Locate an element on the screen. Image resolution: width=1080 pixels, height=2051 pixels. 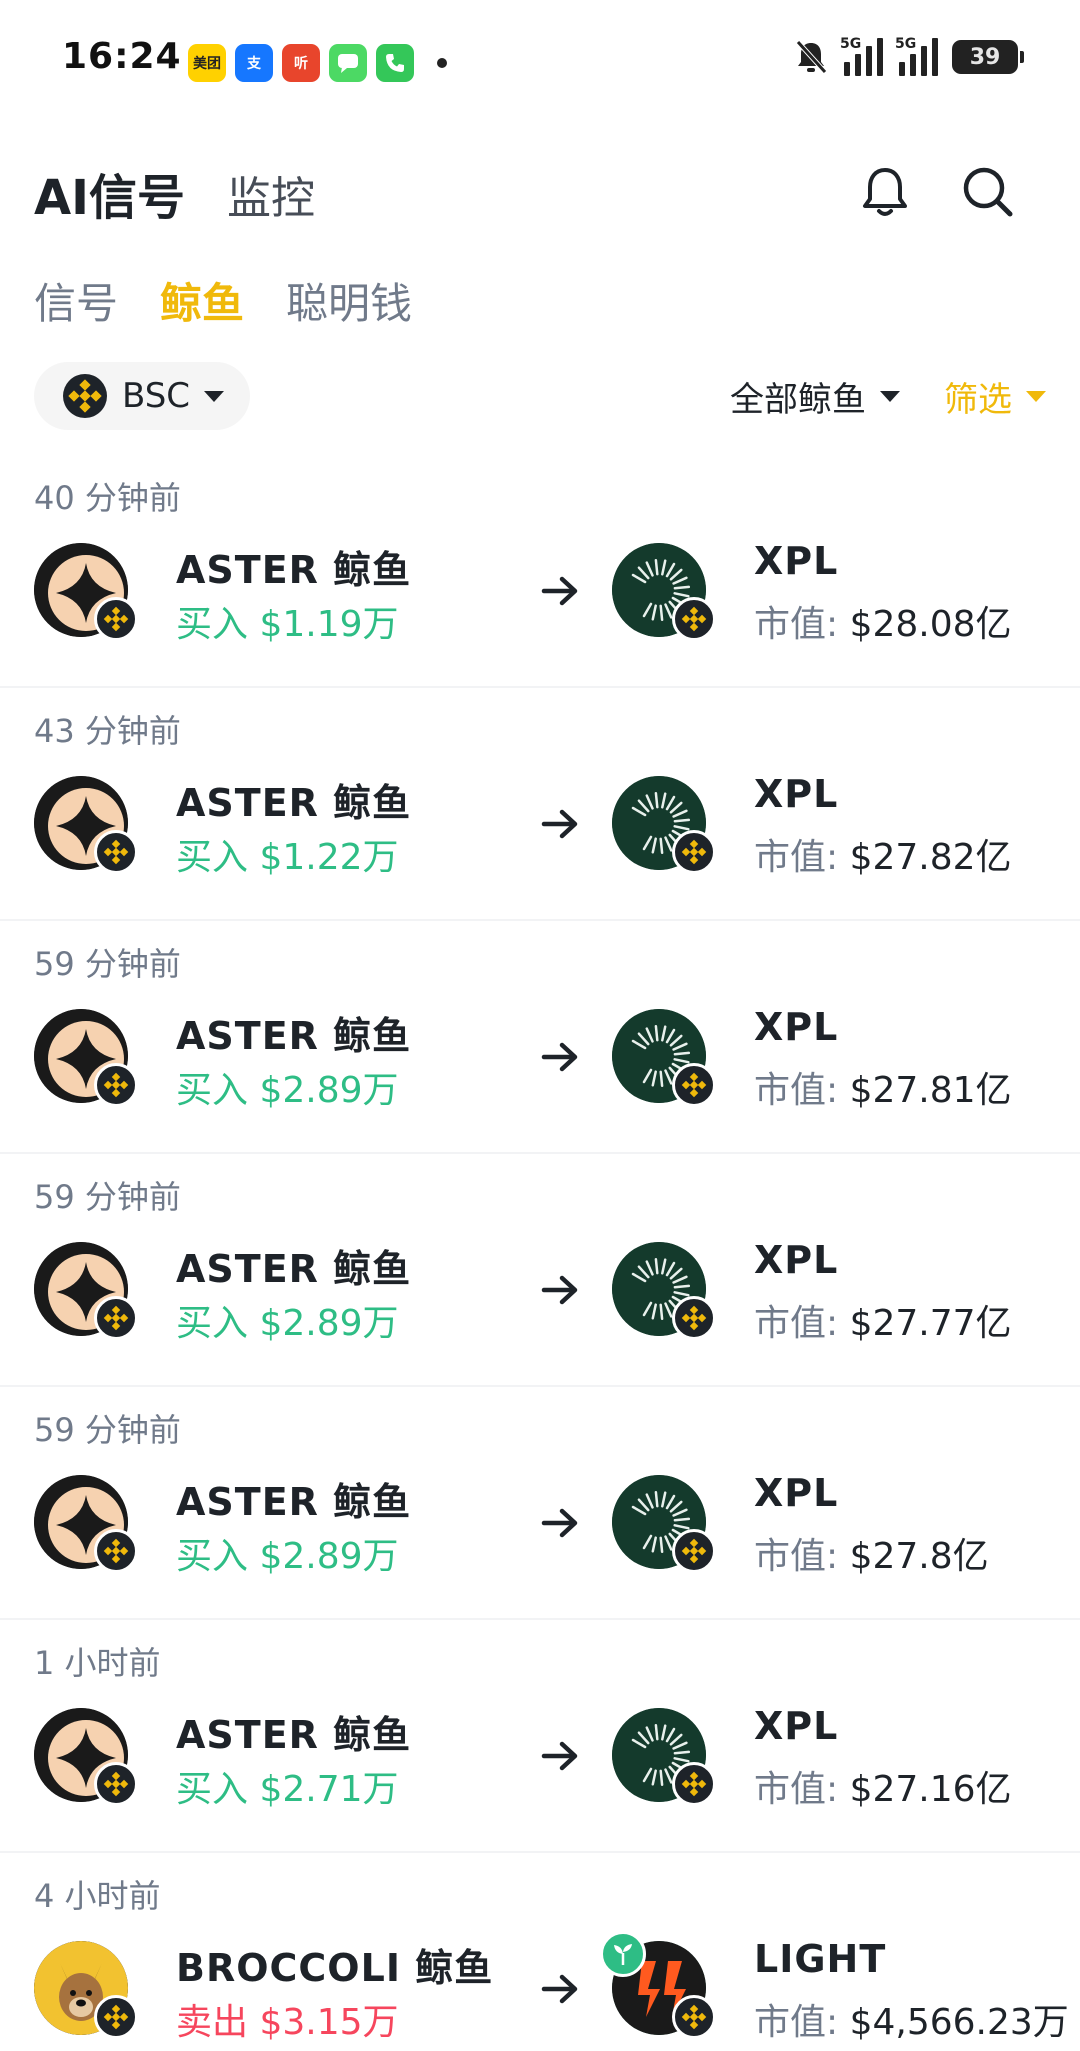
search-icon is located at coordinates (988, 192).